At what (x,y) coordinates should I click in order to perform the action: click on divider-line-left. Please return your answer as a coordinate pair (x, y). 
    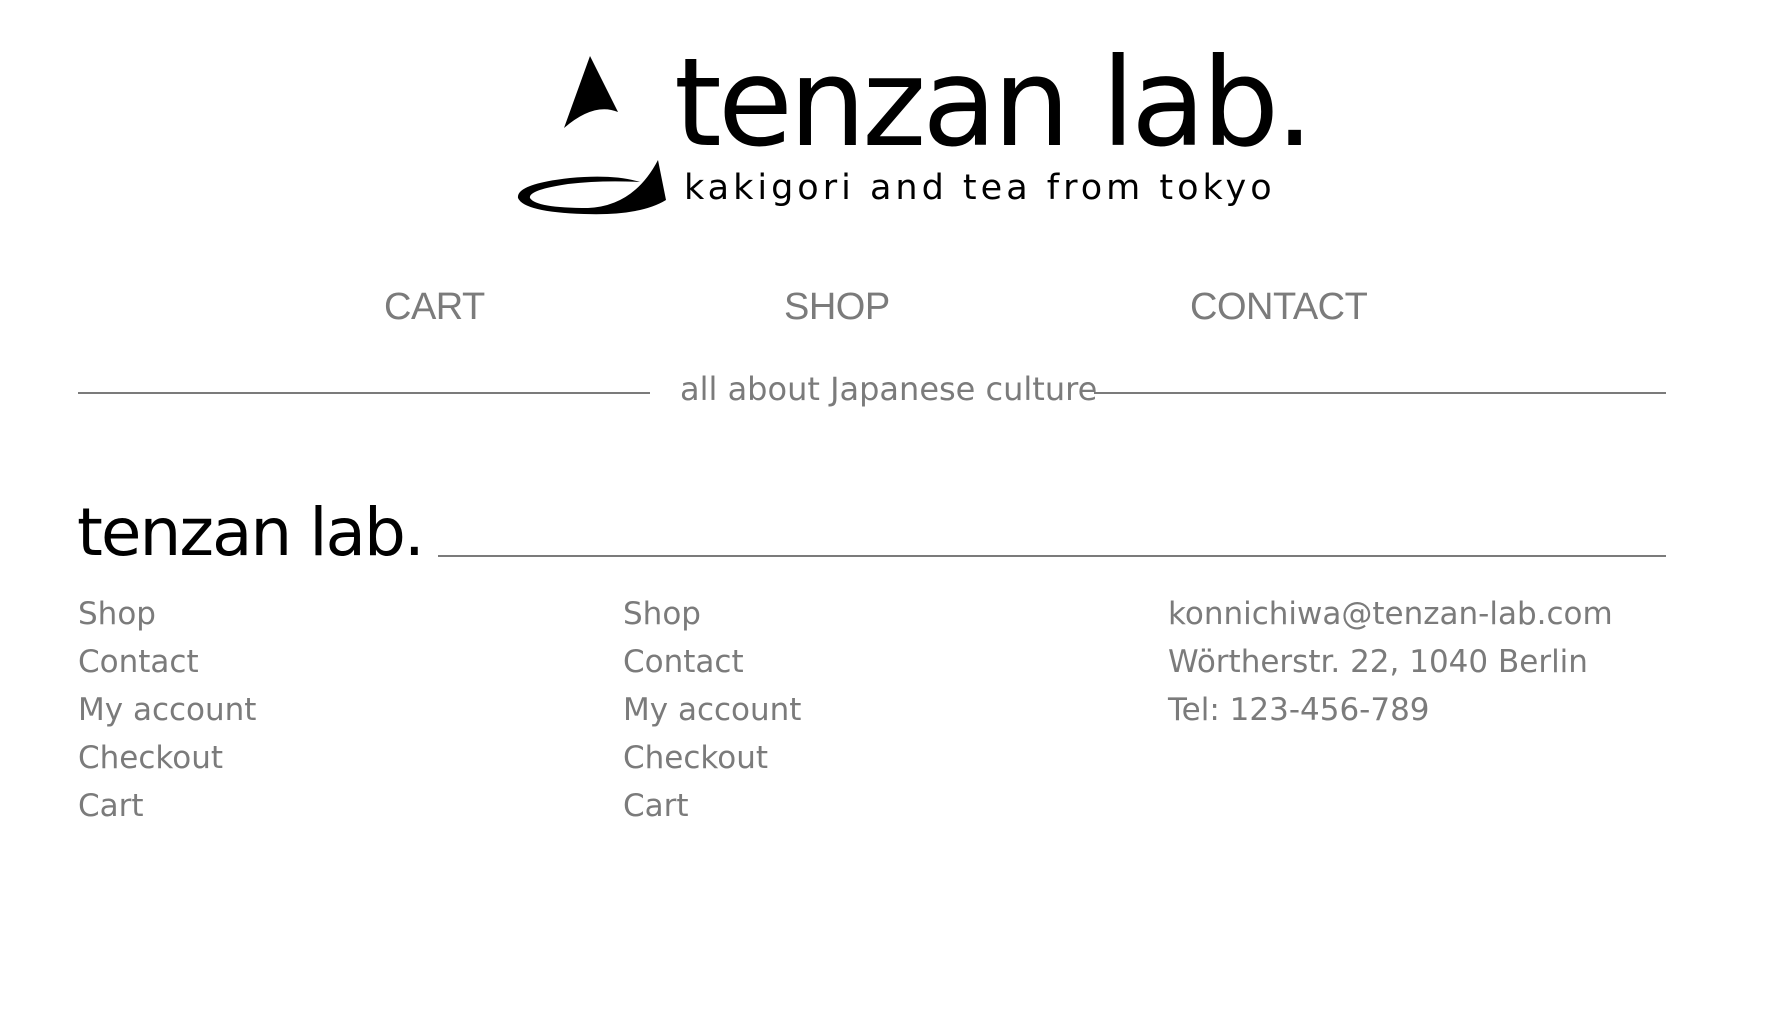
    Looking at the image, I should click on (364, 393).